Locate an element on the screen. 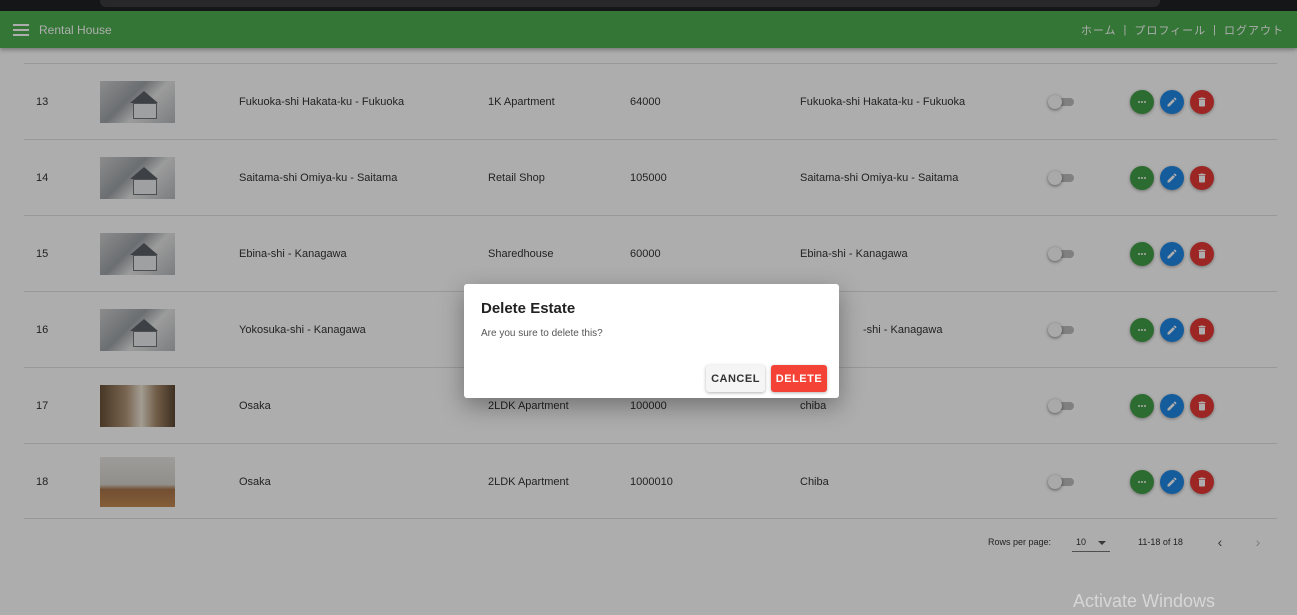 This screenshot has height=615, width=1297. windows-activation-watermark: Activate Windows is located at coordinates (1144, 601).